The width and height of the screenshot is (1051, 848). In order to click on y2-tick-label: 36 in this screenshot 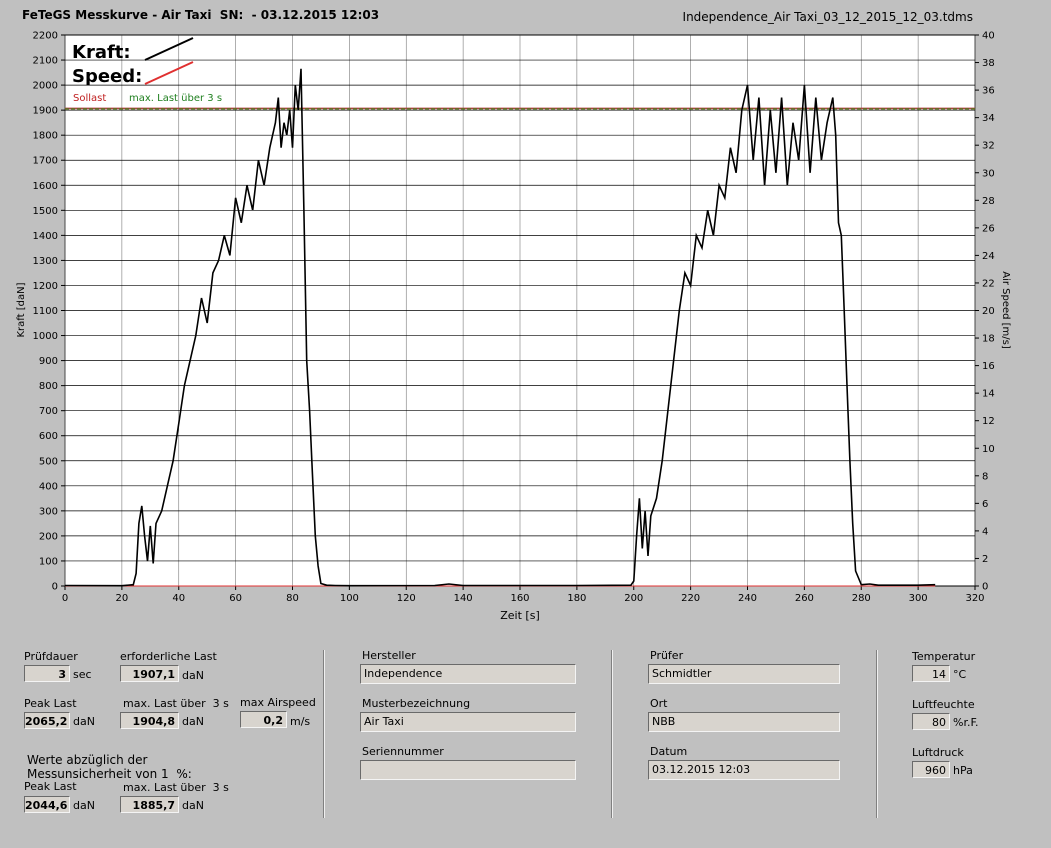, I will do `click(988, 91)`.